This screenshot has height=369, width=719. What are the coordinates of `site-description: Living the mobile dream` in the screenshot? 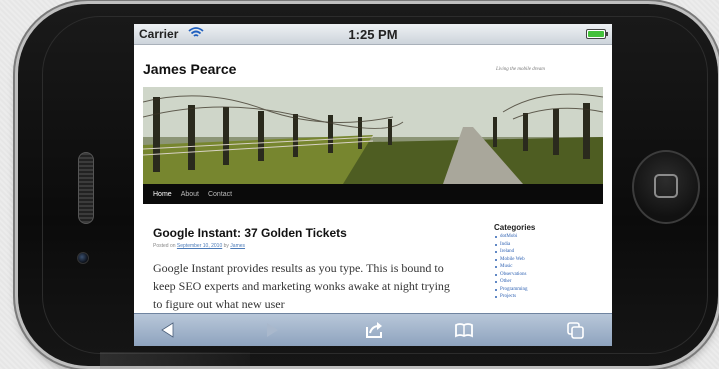 It's located at (520, 69).